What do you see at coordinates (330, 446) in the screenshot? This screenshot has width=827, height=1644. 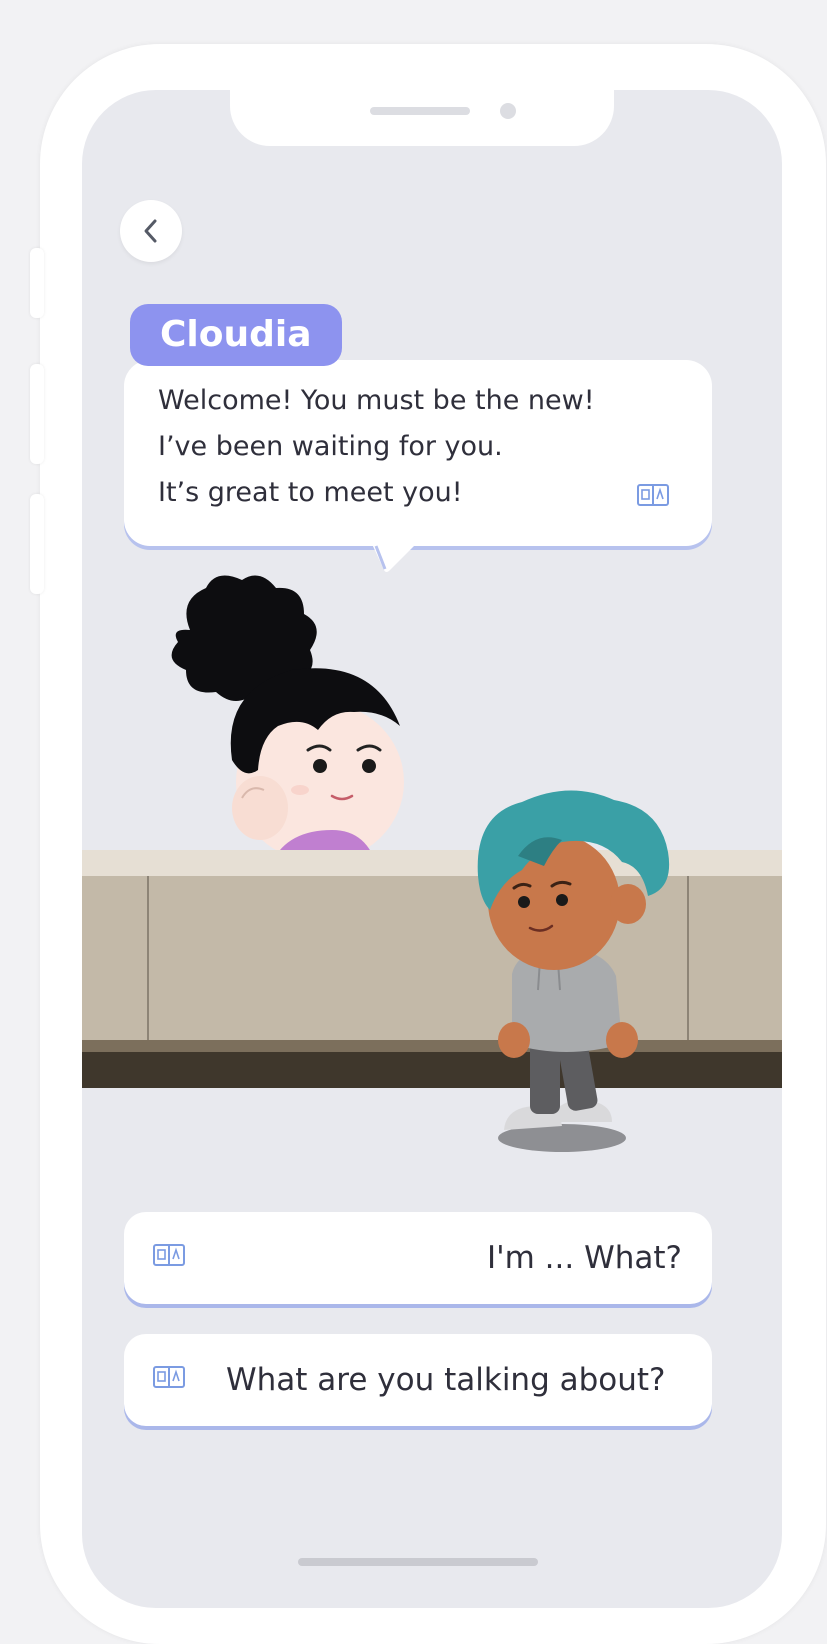 I see `speech-line: I’ve been waiting for you.` at bounding box center [330, 446].